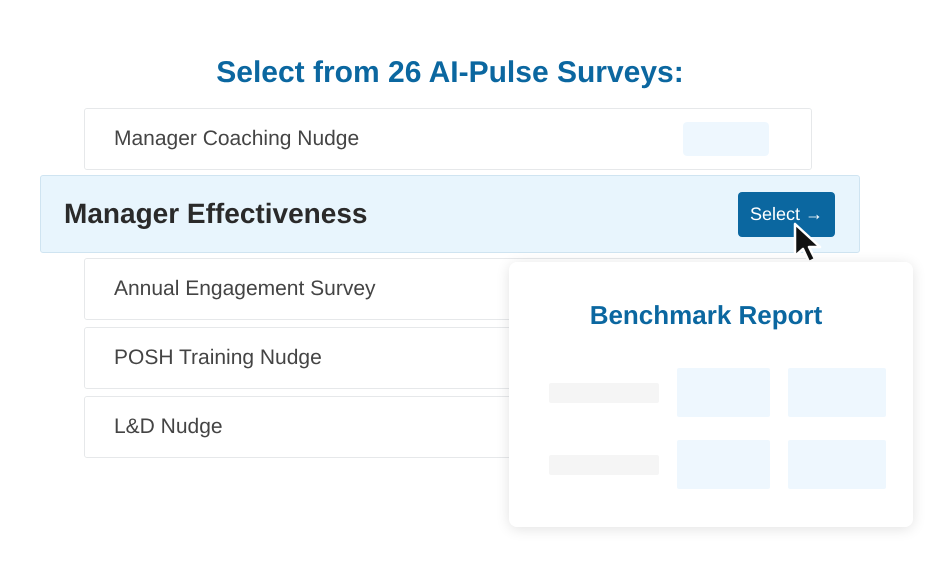  What do you see at coordinates (450, 214) in the screenshot?
I see `survey-row: Manager Effectiveness Select →` at bounding box center [450, 214].